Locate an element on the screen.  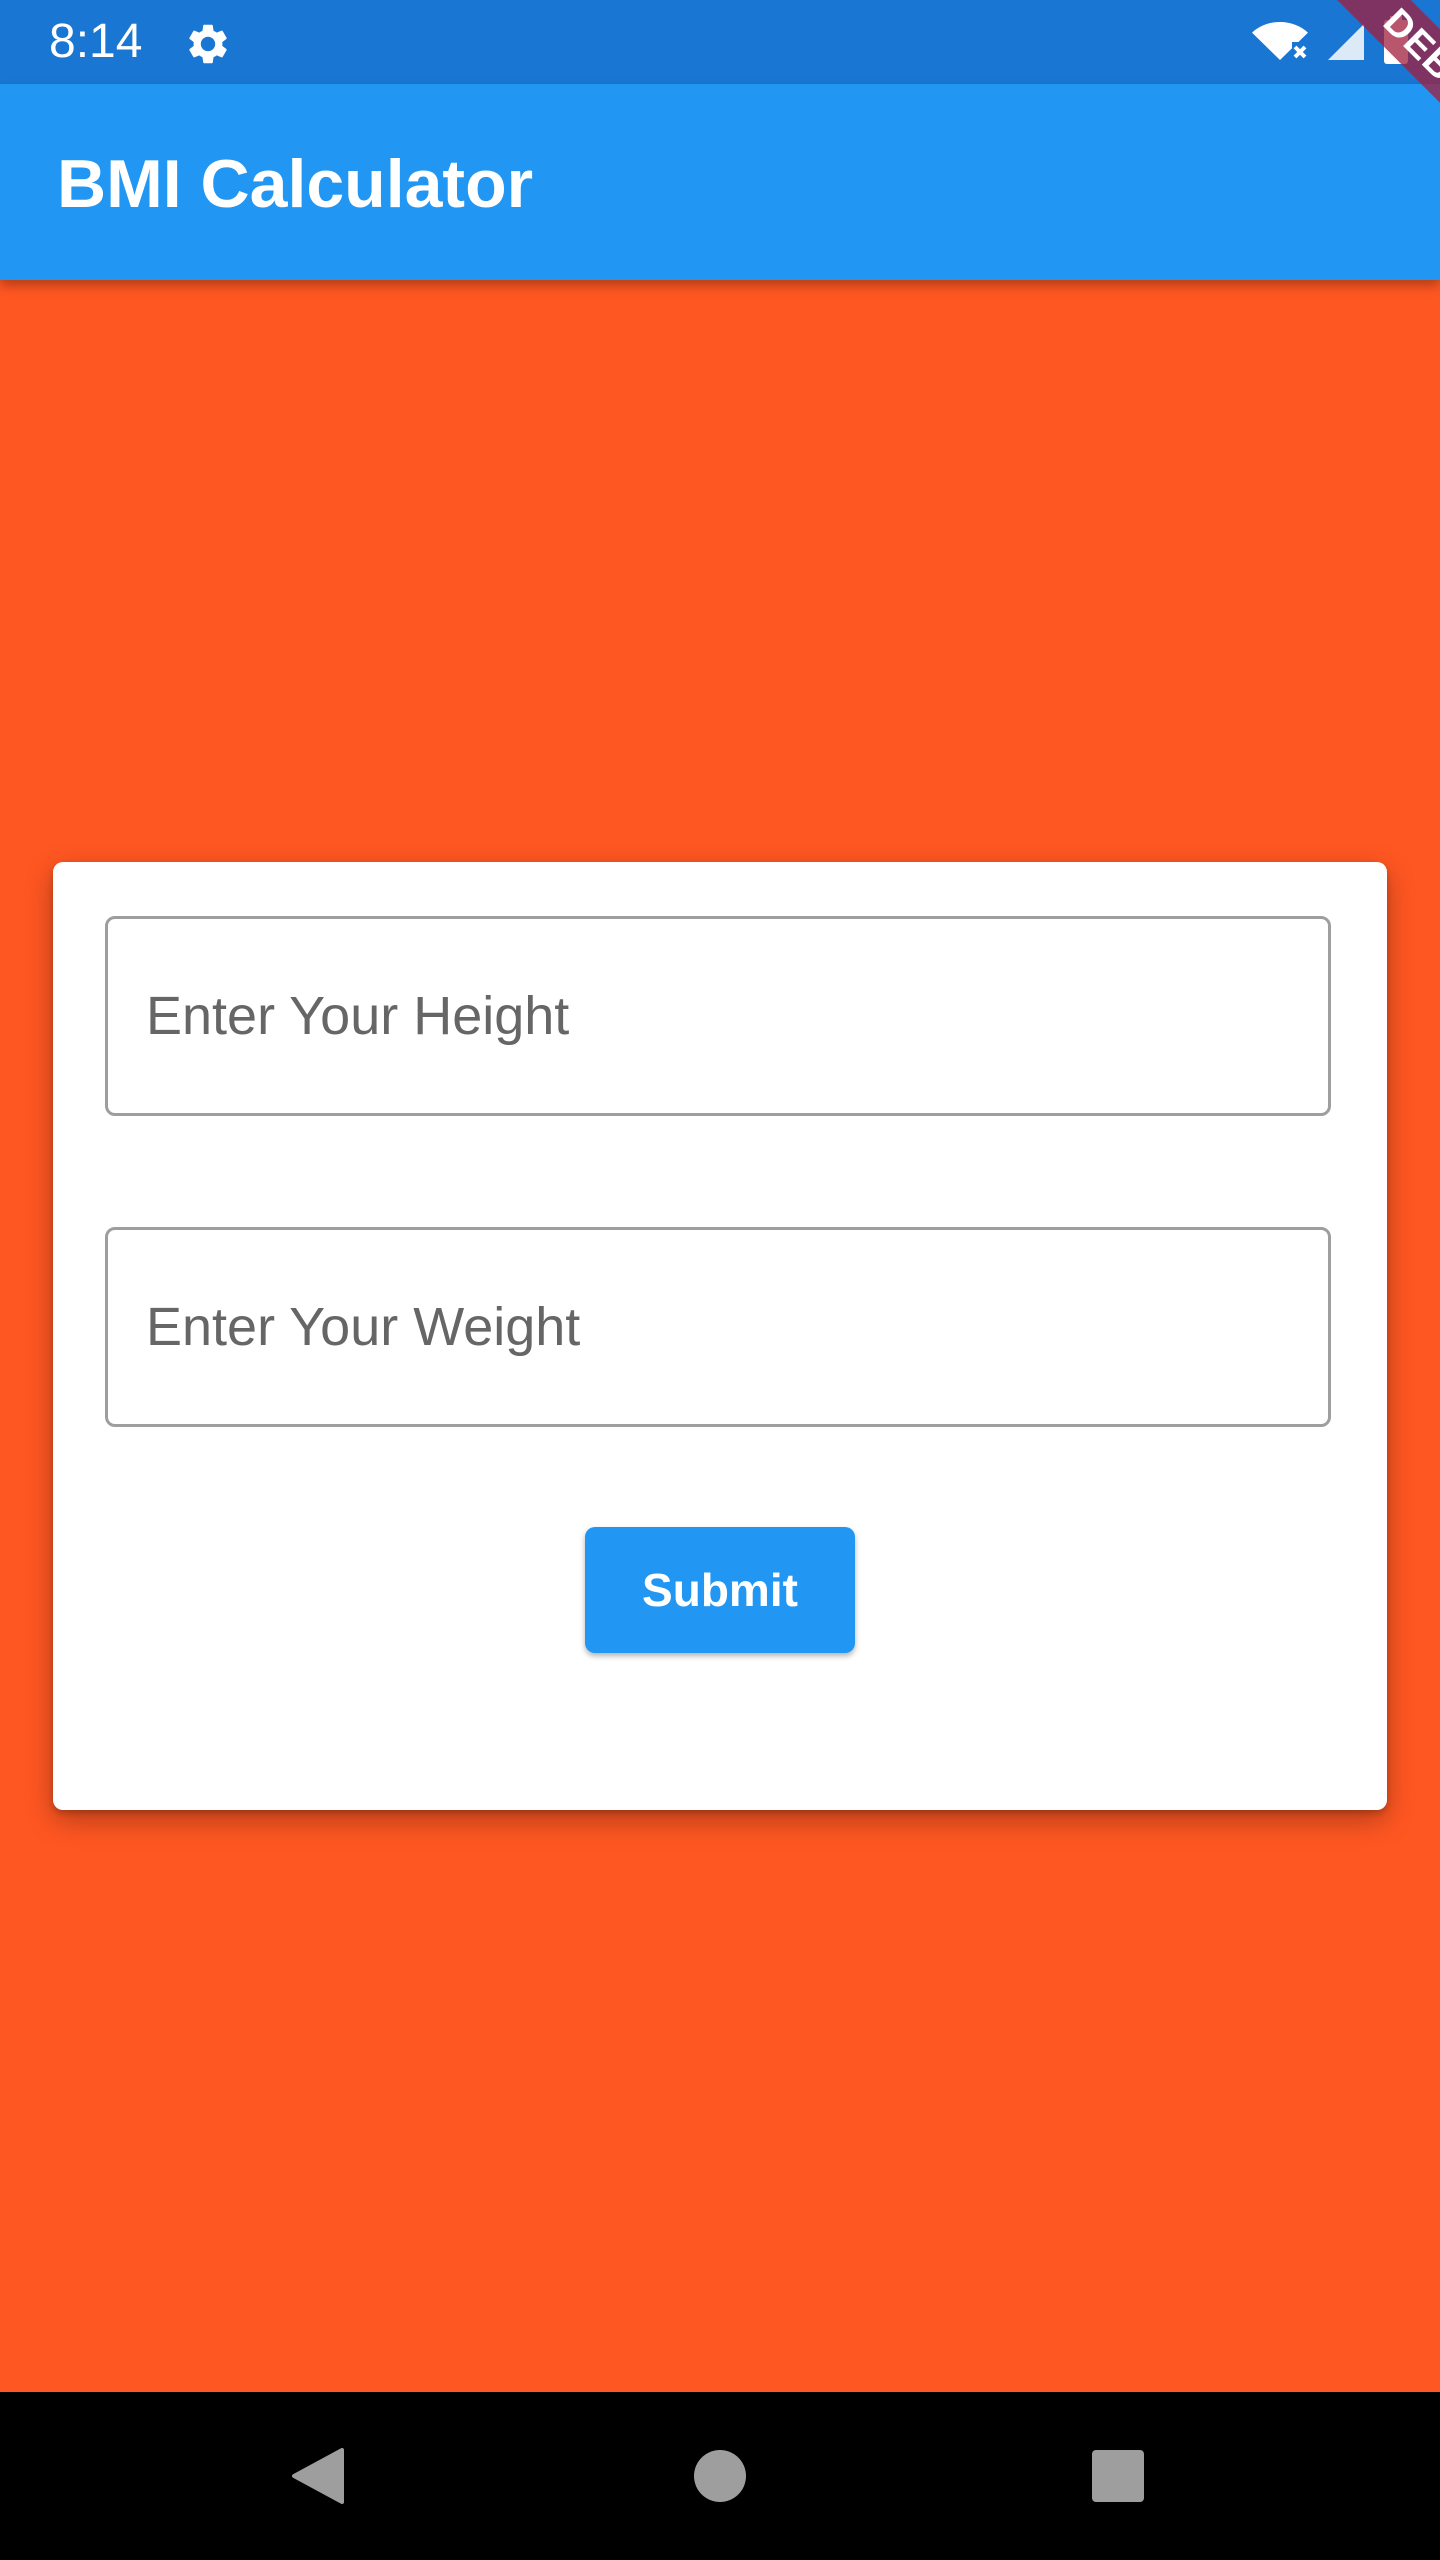
status-icons is located at coordinates (1330, 42).